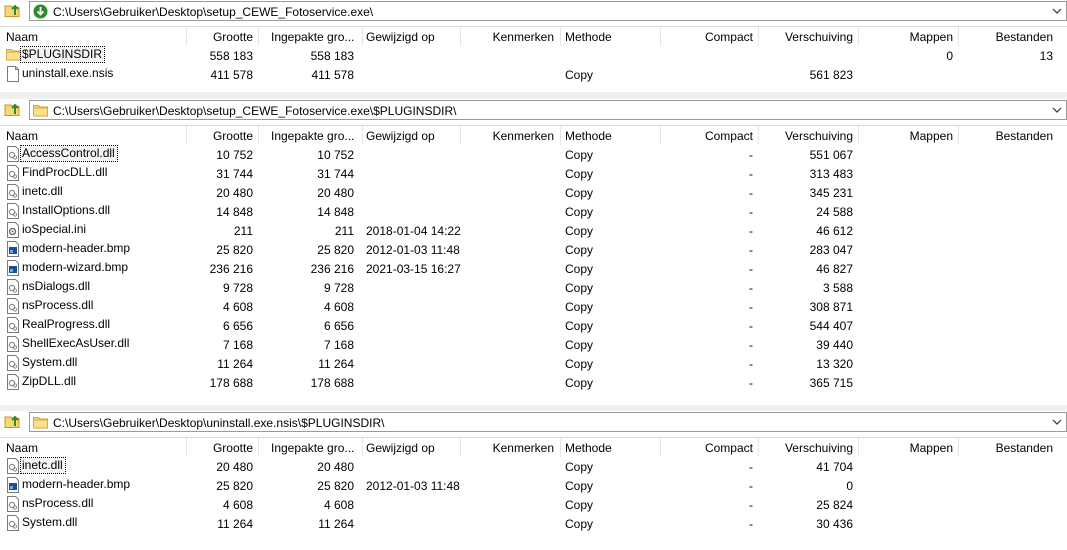  Describe the element at coordinates (231, 269) in the screenshot. I see `cell-size: 236 216` at that location.